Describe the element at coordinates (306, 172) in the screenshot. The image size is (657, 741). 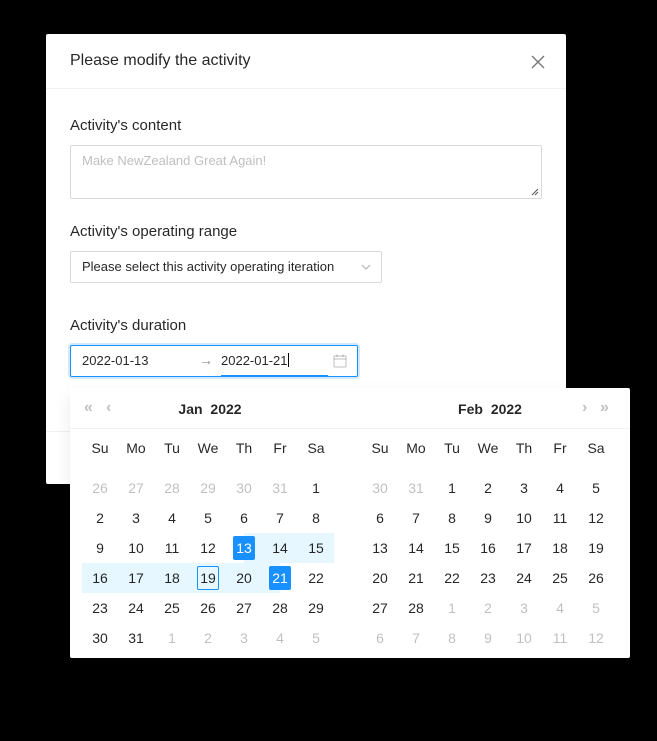
I see `content-textarea: Make NewZealand Great Again!` at that location.